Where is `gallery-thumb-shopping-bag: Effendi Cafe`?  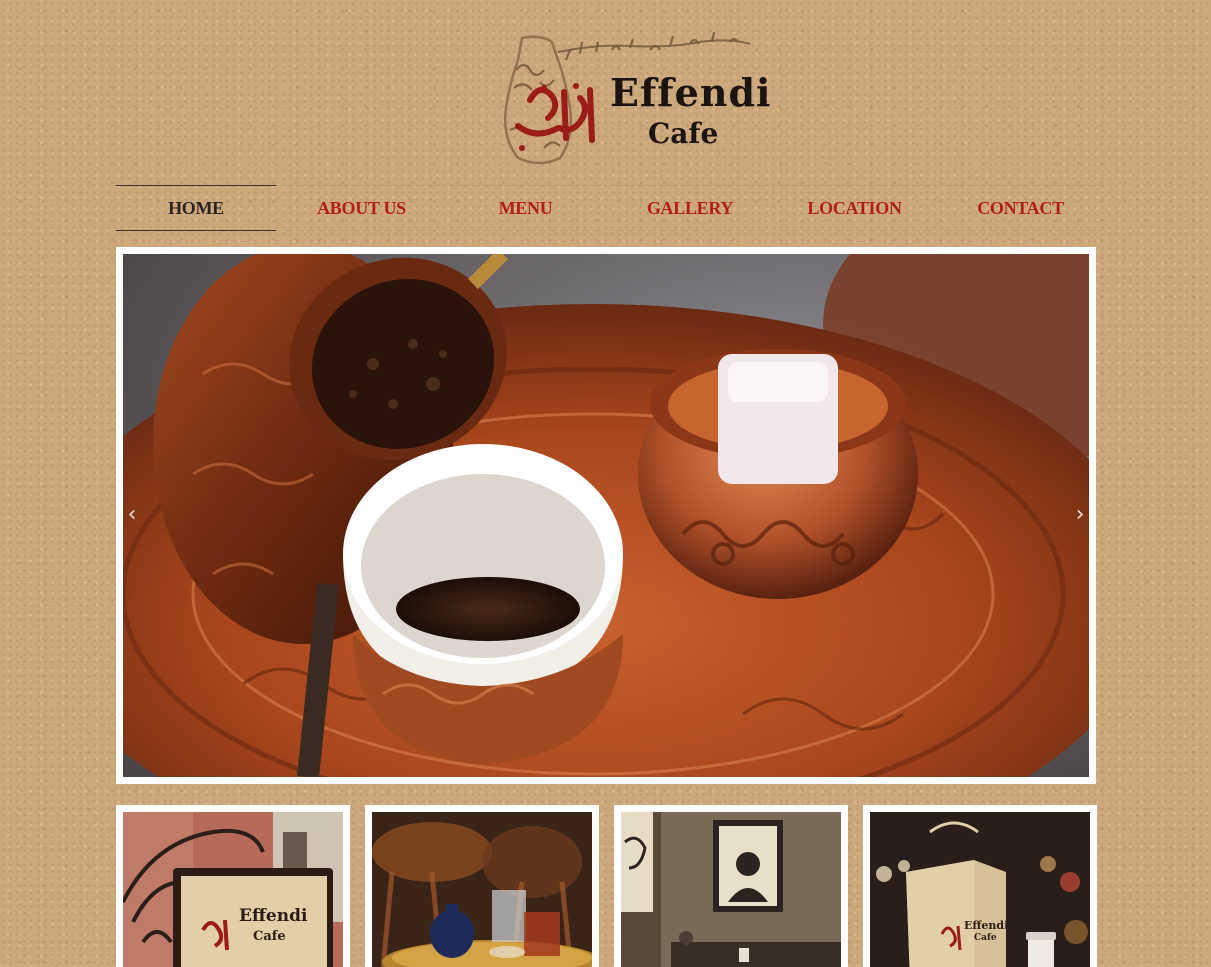 gallery-thumb-shopping-bag: Effendi Cafe is located at coordinates (980, 886).